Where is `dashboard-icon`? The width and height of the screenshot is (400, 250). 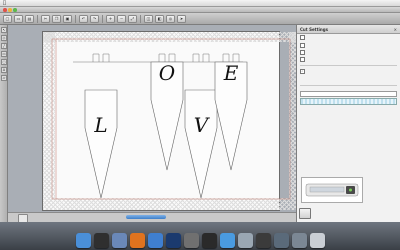 dashboard-icon is located at coordinates (101, 240).